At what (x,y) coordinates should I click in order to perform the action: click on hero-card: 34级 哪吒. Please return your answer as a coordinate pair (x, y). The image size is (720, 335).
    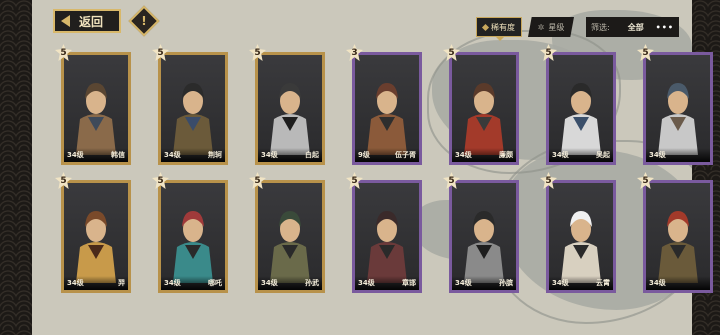
    Looking at the image, I should click on (193, 236).